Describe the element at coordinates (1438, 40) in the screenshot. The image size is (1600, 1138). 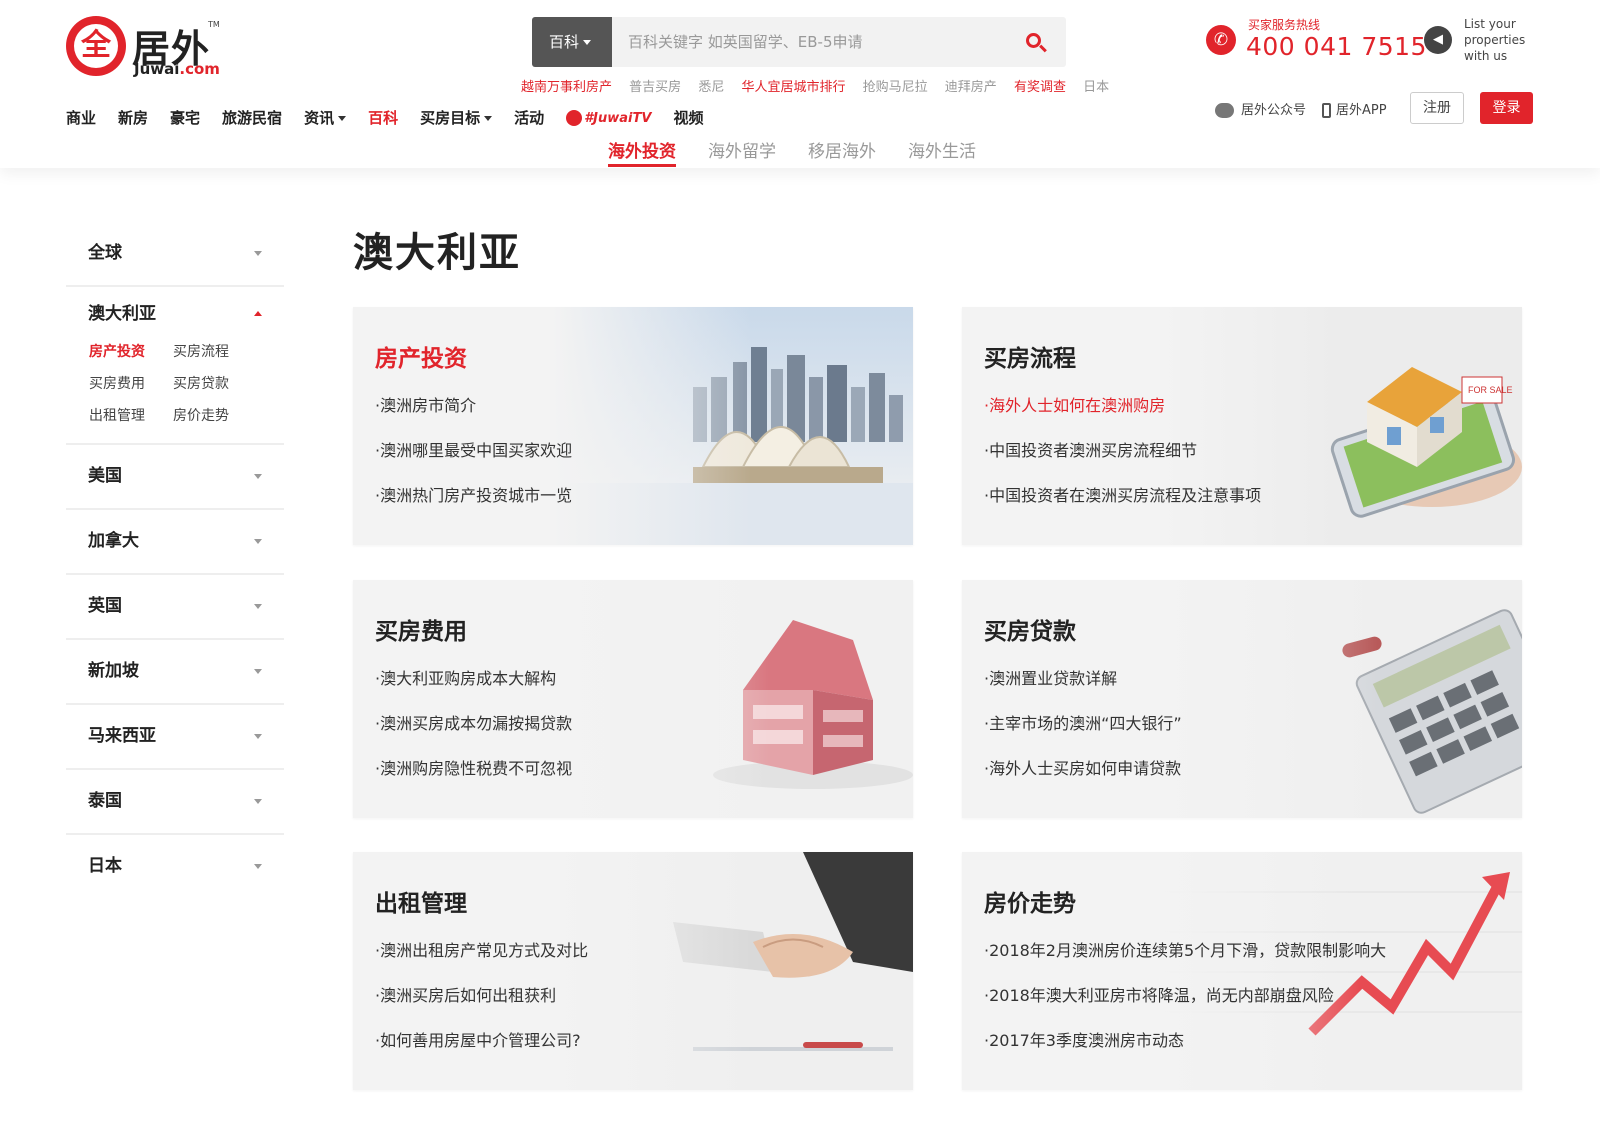
I see `megaphone-icon: ◀` at that location.